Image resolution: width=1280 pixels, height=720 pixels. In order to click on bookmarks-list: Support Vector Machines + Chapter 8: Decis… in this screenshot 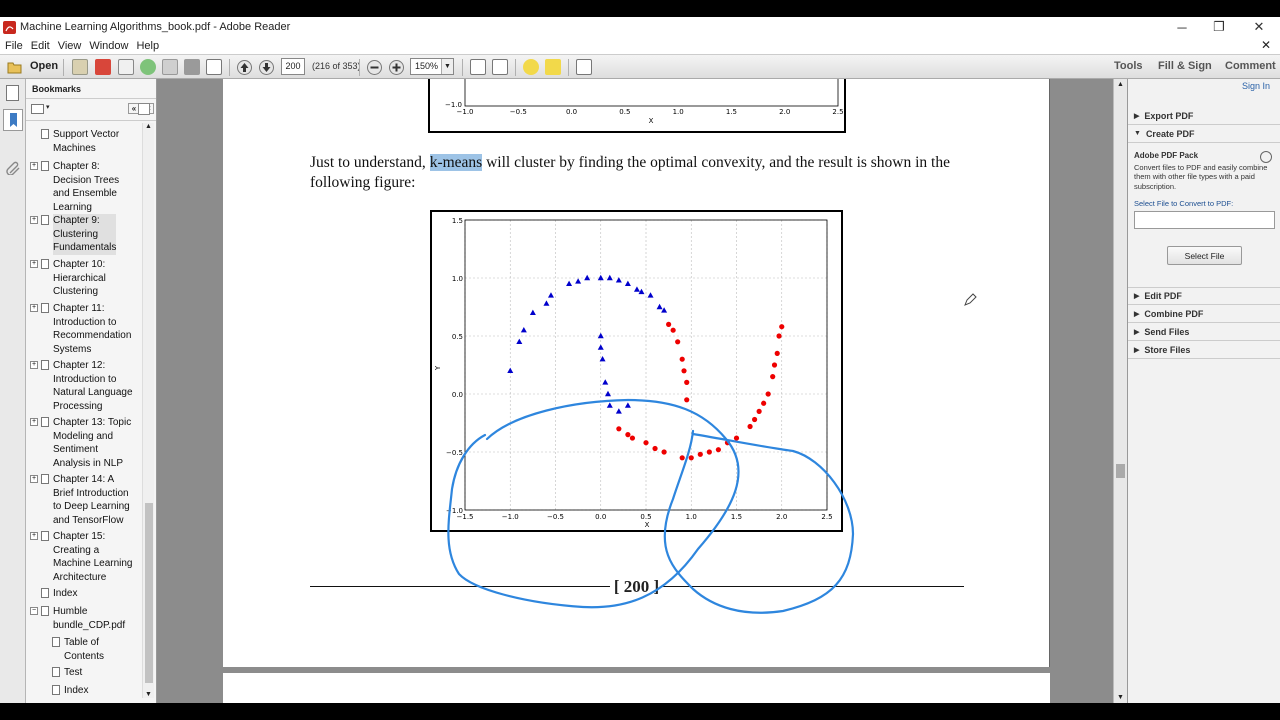, I will do `click(83, 410)`.